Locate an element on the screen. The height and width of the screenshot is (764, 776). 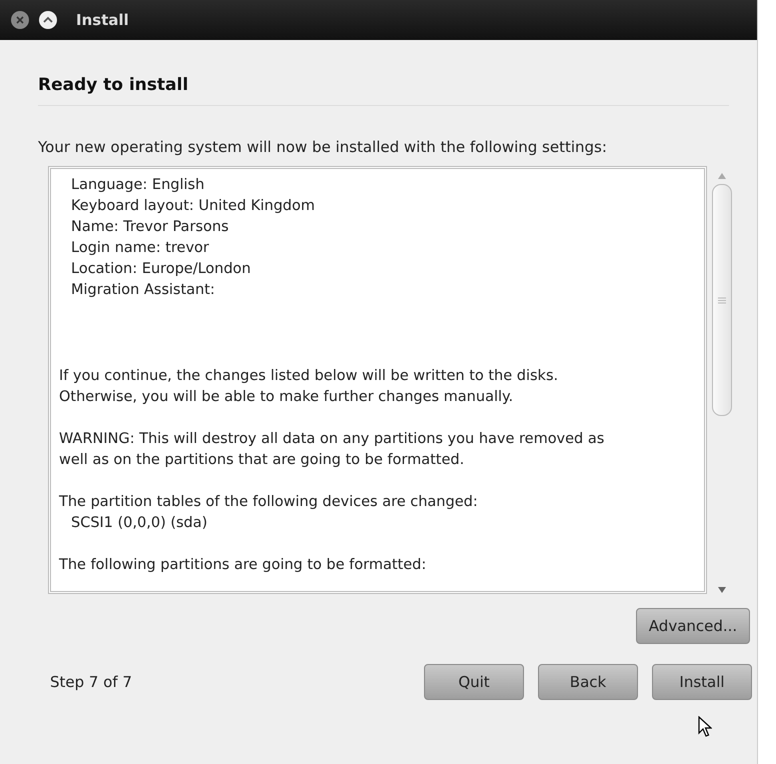
scrollbar-thumb is located at coordinates (722, 300).